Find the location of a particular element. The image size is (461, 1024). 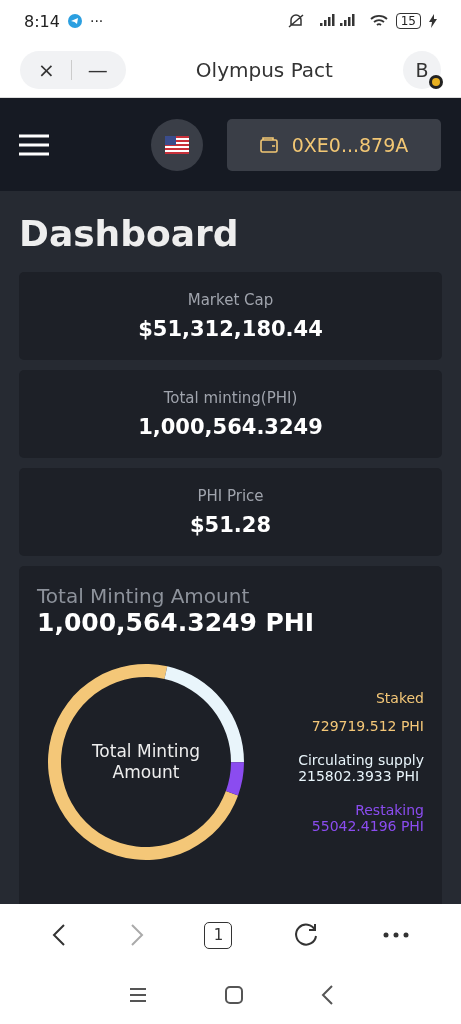

legend-label: Staked is located at coordinates (399, 698).